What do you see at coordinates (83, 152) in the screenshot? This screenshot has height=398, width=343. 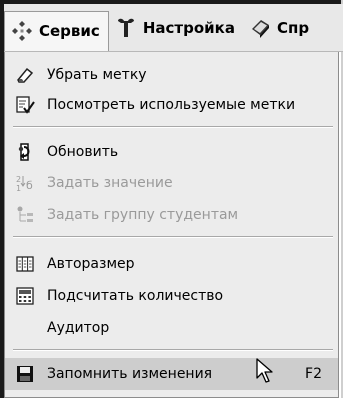 I see `menu-item-label: Обновить` at bounding box center [83, 152].